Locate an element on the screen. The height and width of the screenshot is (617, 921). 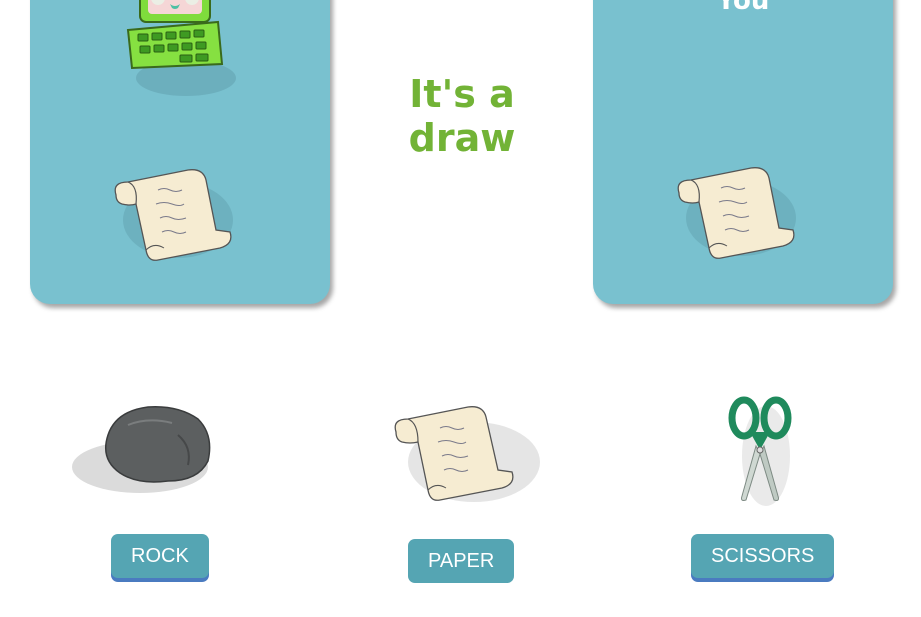
rock-icon is located at coordinates (143, 450).